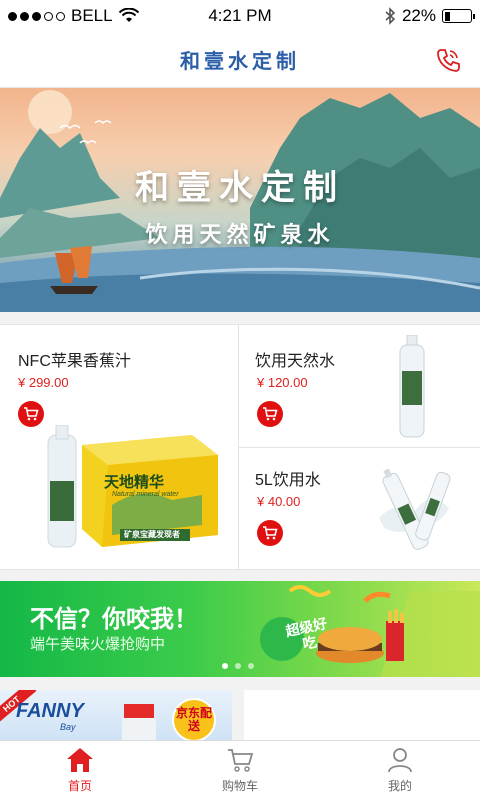 This screenshot has height=800, width=480. I want to click on status-left: BELL, so click(73, 16).